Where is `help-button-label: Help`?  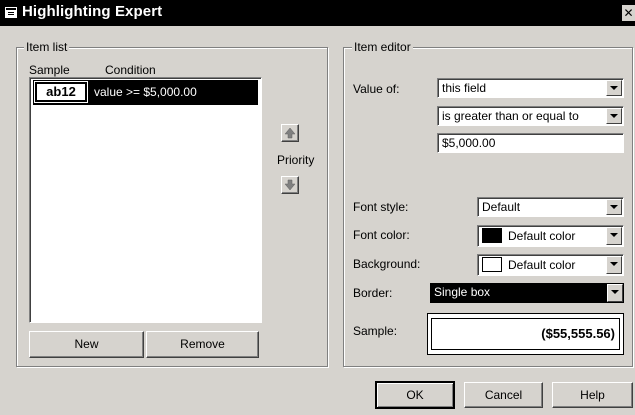 help-button-label: Help is located at coordinates (592, 395).